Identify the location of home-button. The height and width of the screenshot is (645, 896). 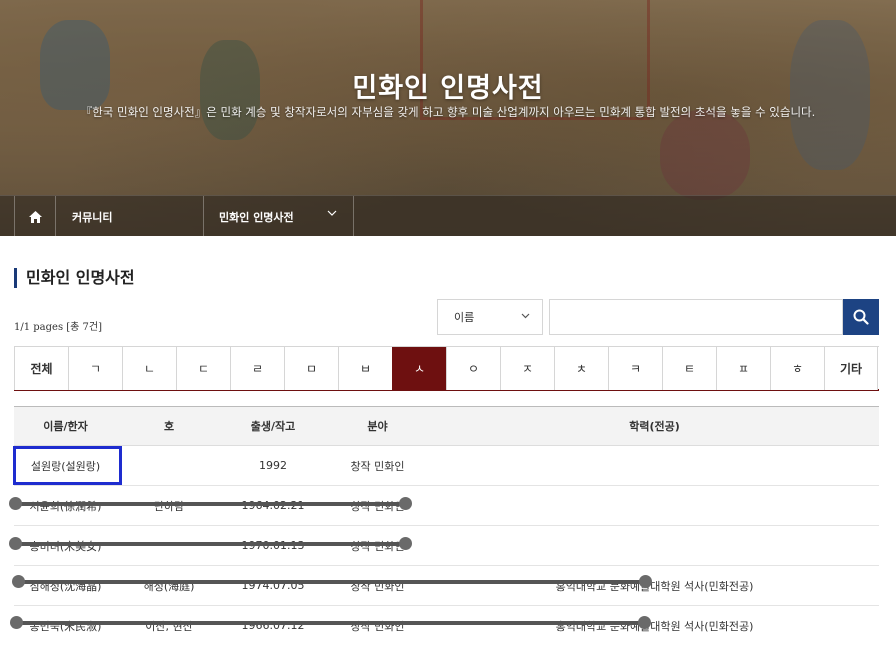
(35, 216).